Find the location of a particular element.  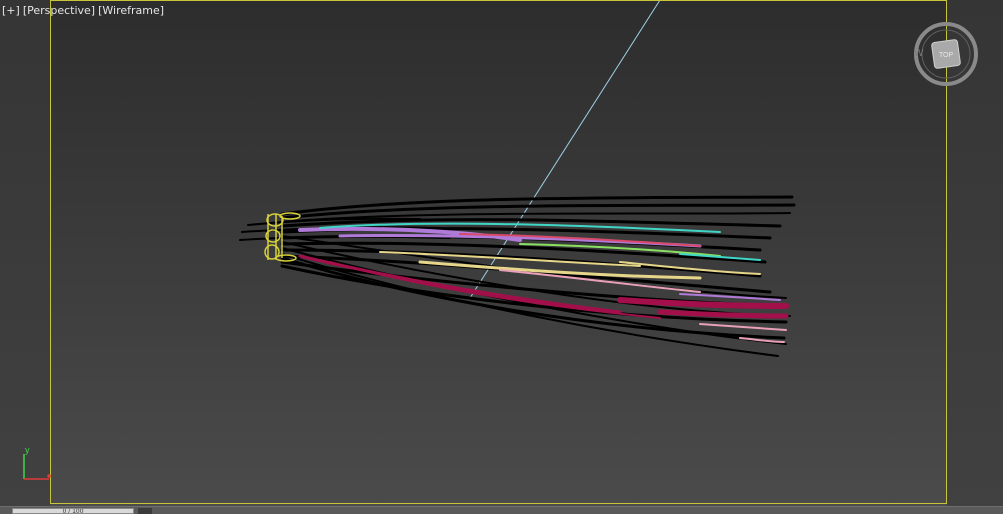

y-axis-label: y is located at coordinates (27, 450).